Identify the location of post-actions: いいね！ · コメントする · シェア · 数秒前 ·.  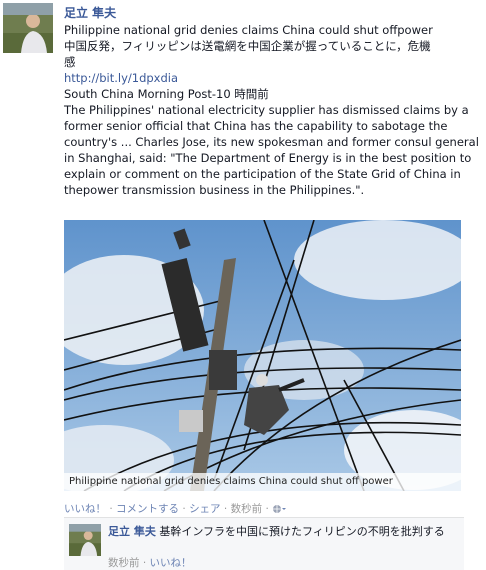
(175, 508).